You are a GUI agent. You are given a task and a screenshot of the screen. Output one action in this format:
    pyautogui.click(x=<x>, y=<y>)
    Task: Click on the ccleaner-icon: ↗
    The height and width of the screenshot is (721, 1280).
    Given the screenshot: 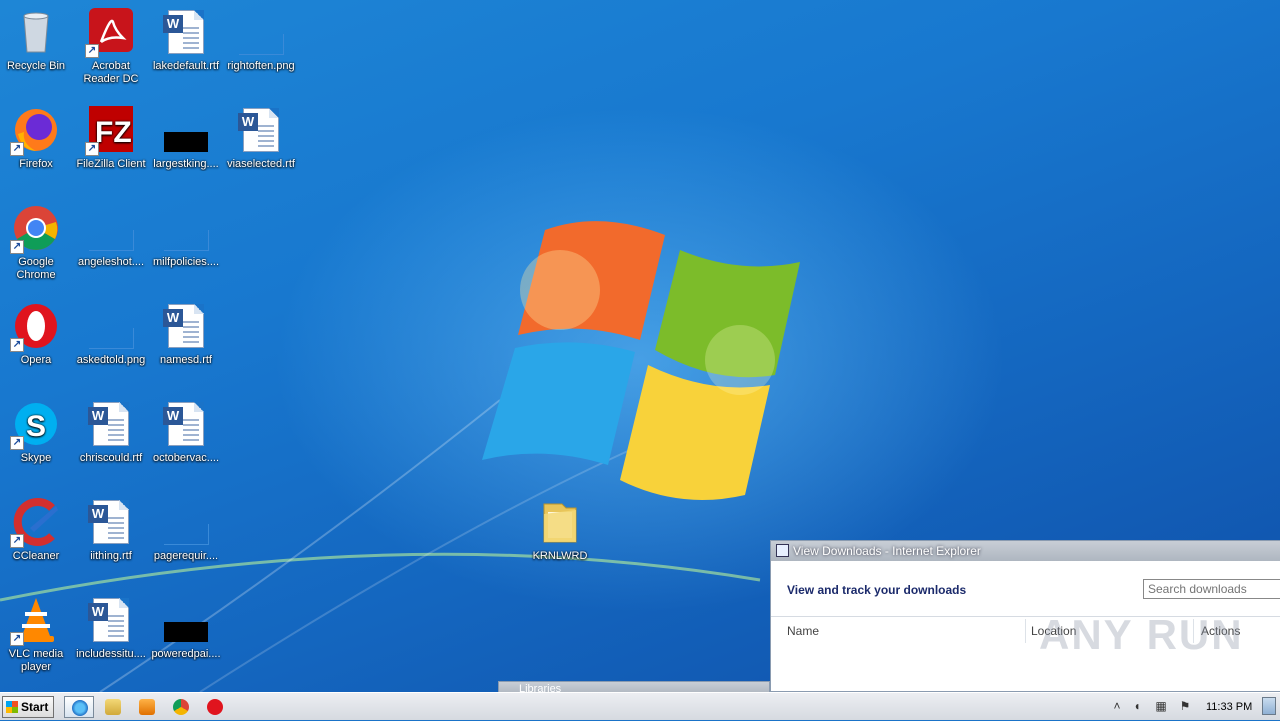 What is the action you would take?
    pyautogui.click(x=35, y=523)
    